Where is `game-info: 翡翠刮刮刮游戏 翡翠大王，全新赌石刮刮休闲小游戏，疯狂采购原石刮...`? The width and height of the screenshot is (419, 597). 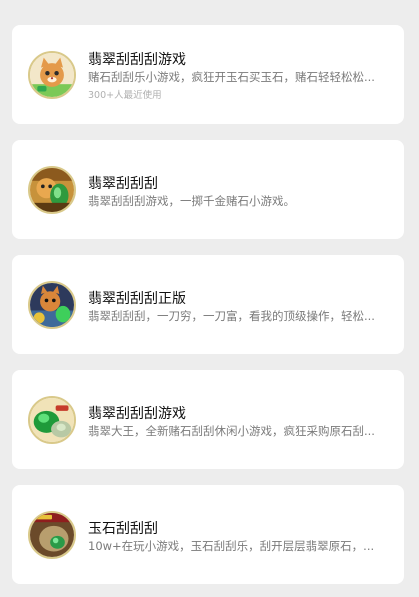
game-info: 翡翠刮刮刮游戏 翡翠大王，全新赌石刮刮休闲小游戏，疯狂采购原石刮... is located at coordinates (238, 419).